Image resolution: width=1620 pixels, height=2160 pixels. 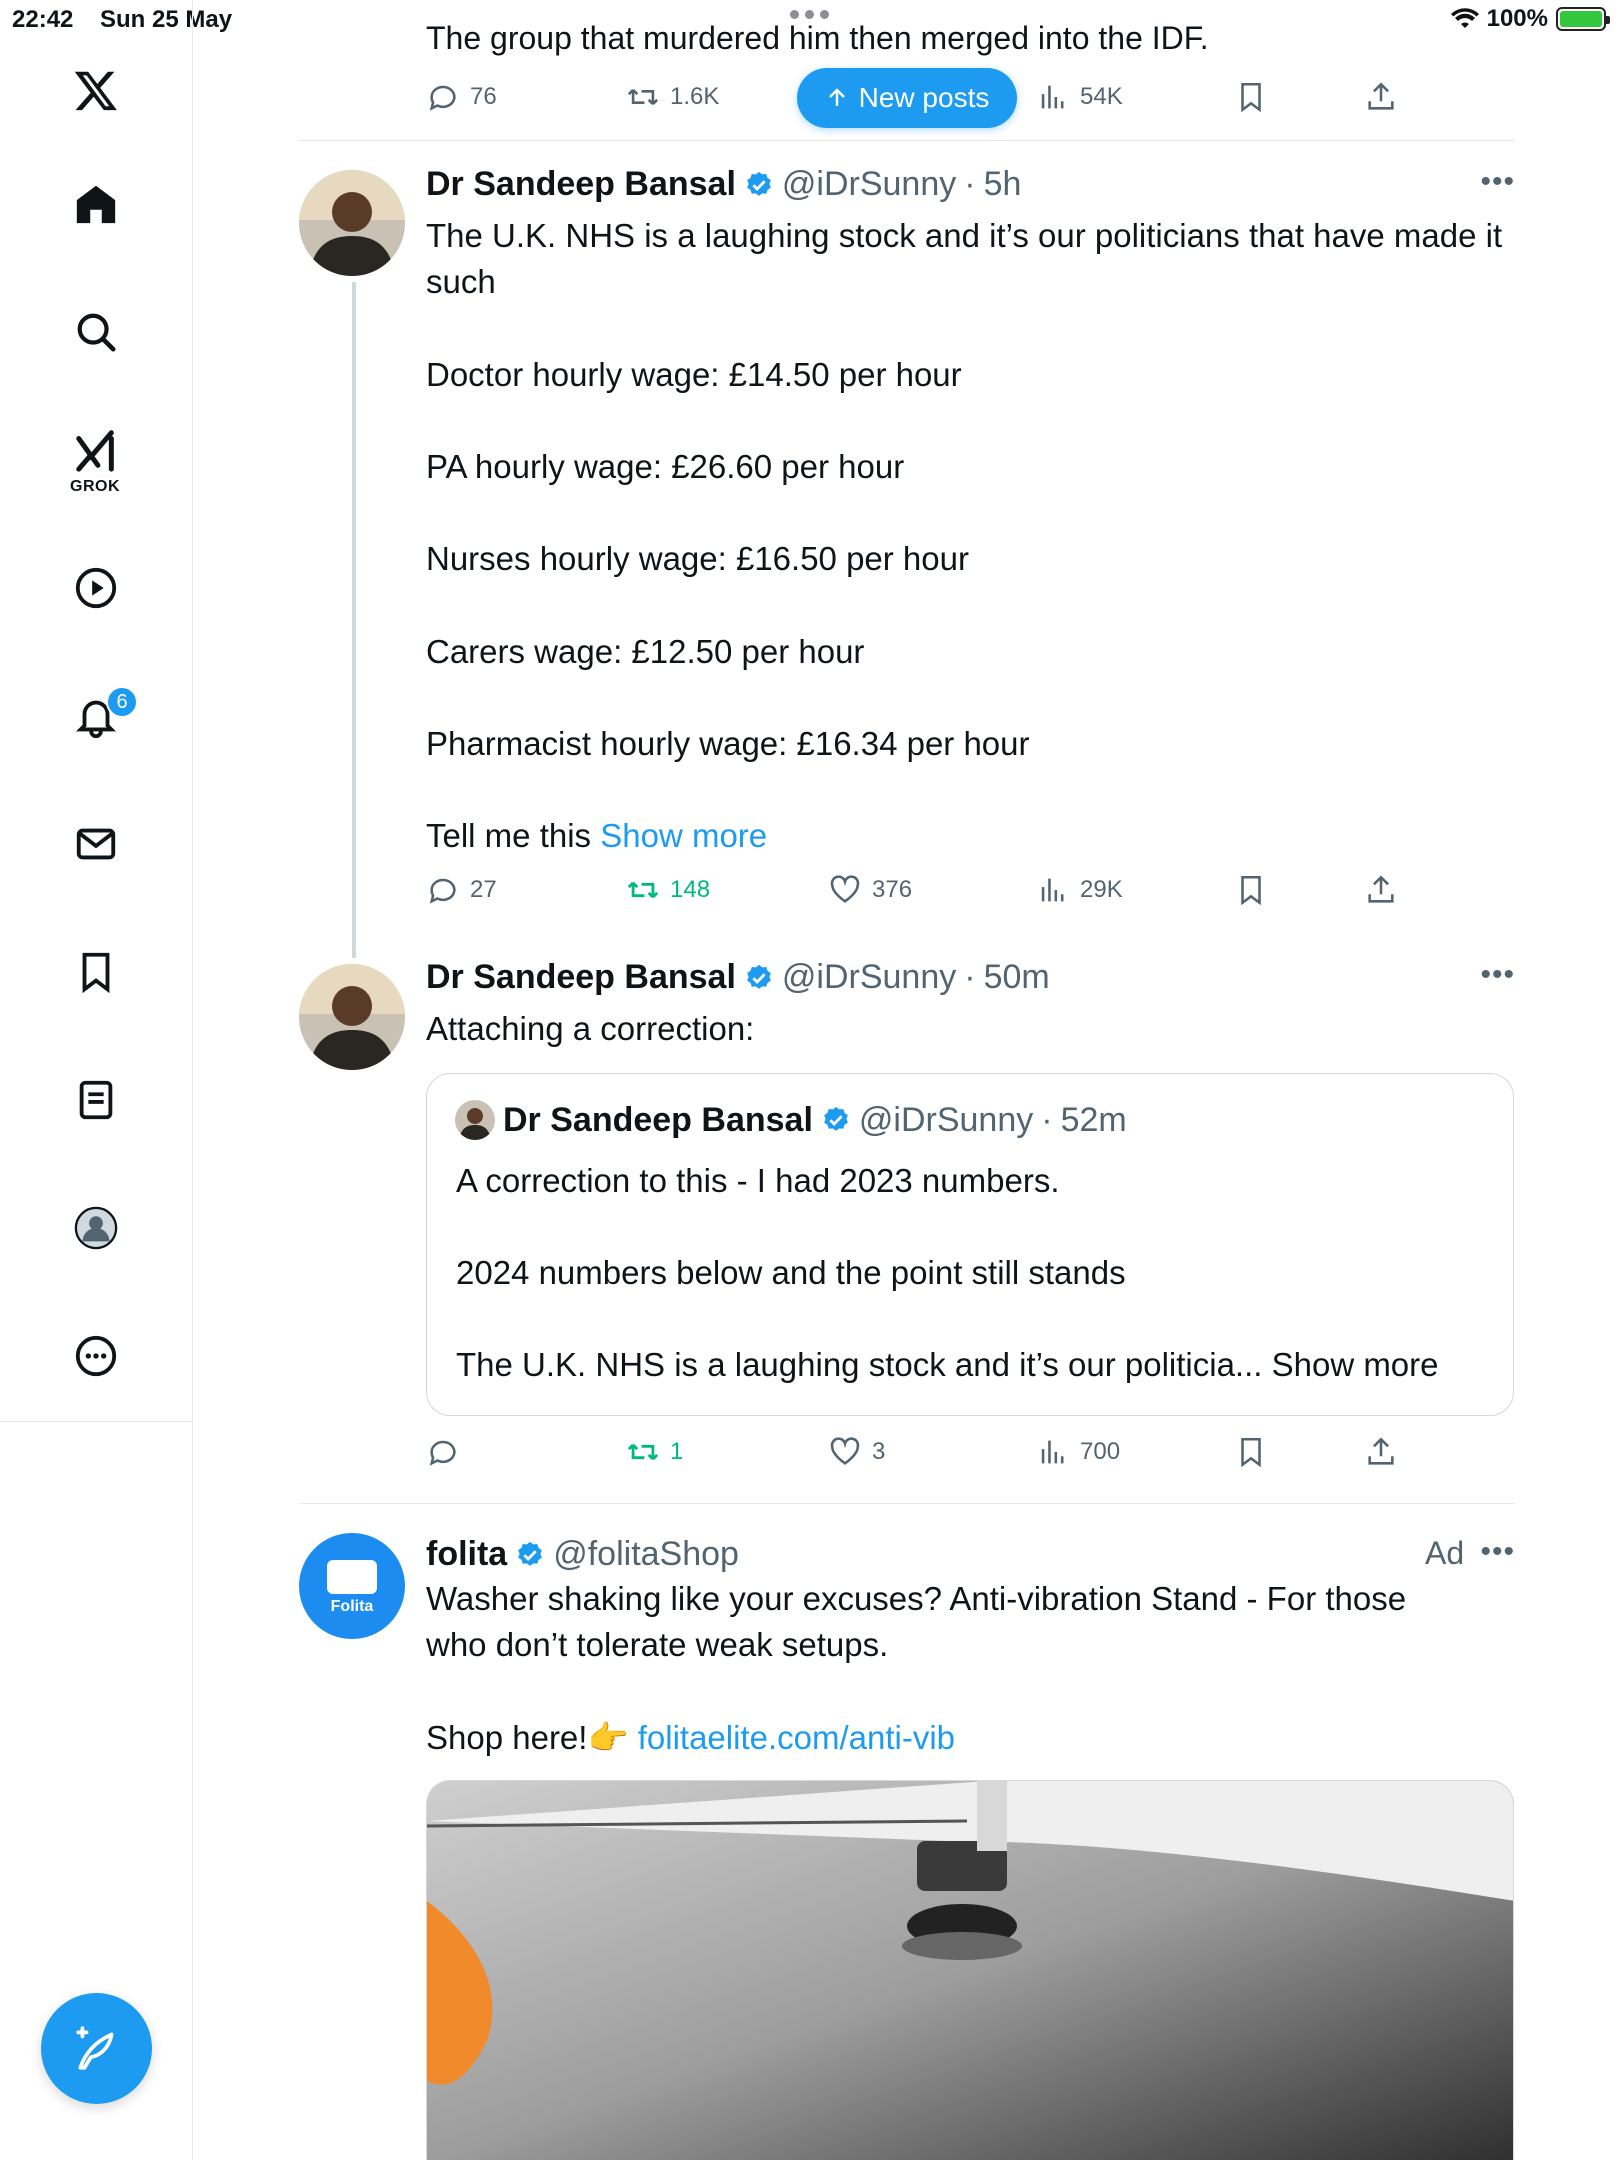 What do you see at coordinates (697, 558) in the screenshot?
I see `post-line: Nurses hourly wage: £16.50 per hour` at bounding box center [697, 558].